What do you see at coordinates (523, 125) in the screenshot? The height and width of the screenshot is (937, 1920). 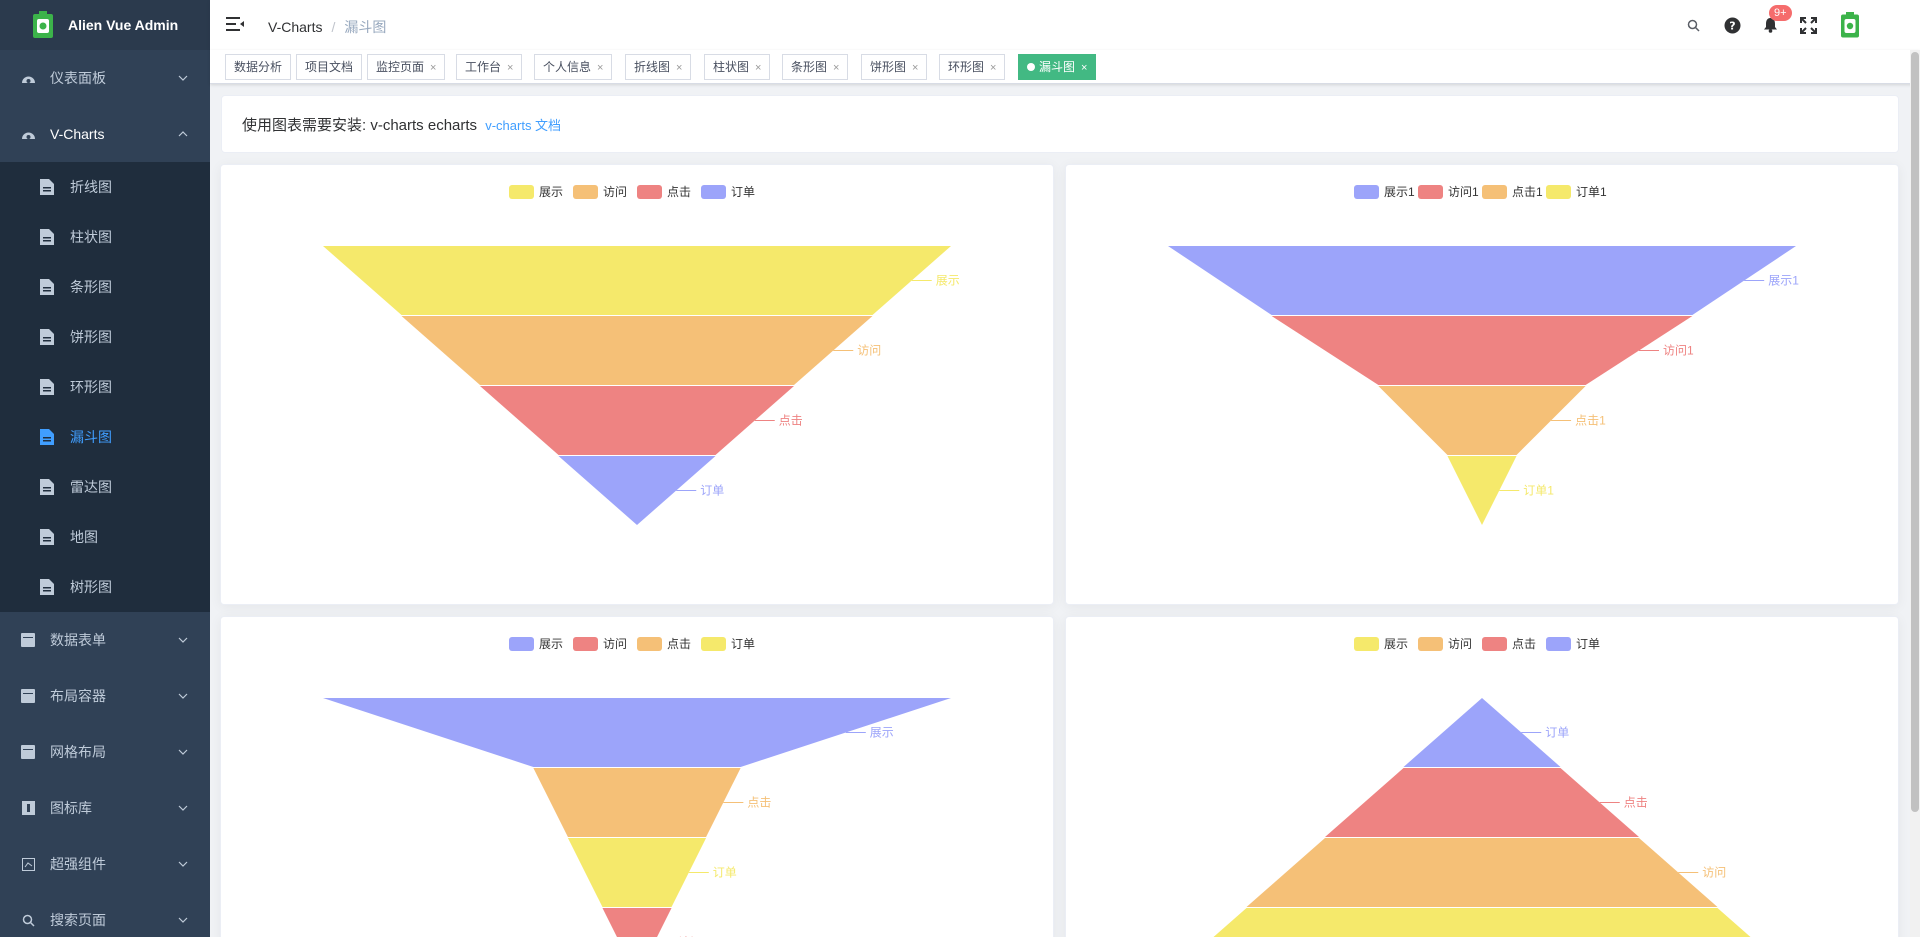 I see `docs-link: v-charts 文档` at bounding box center [523, 125].